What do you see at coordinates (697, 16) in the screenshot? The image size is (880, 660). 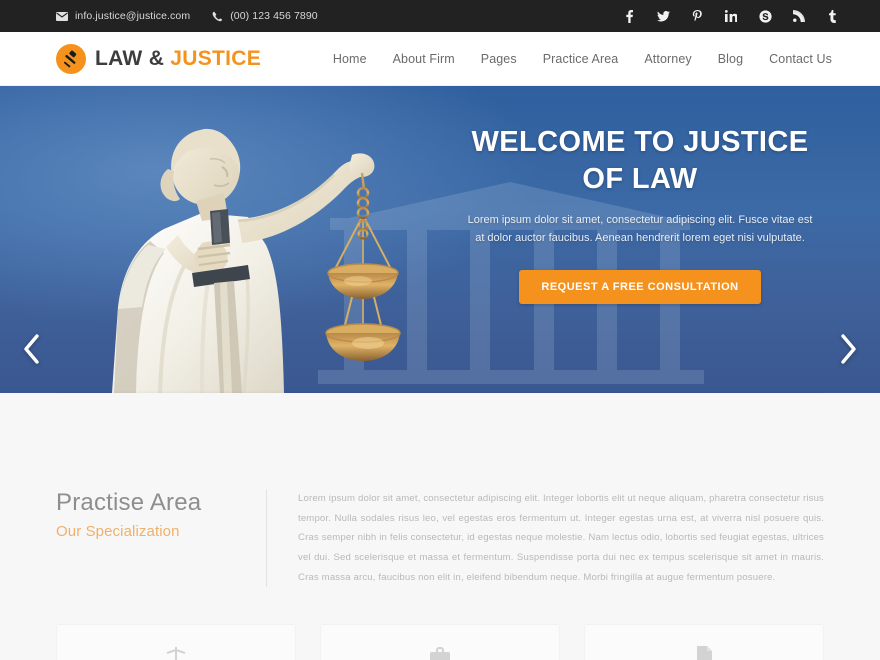 I see `pinterest-icon` at bounding box center [697, 16].